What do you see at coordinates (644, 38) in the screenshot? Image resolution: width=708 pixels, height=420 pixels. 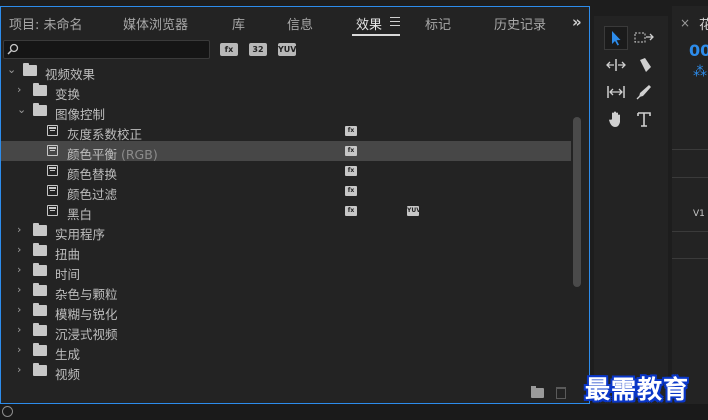 I see `track-select-tool-icon` at bounding box center [644, 38].